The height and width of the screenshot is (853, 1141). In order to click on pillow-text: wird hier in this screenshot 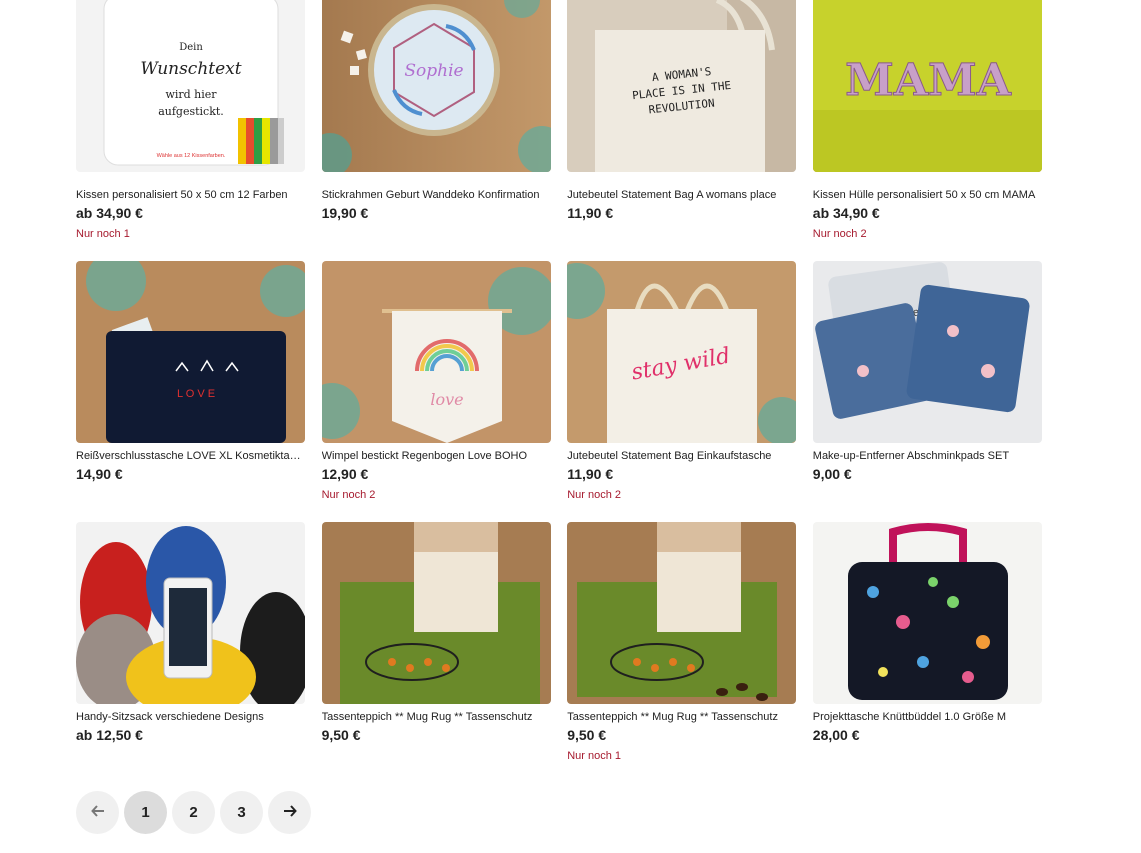, I will do `click(191, 94)`.